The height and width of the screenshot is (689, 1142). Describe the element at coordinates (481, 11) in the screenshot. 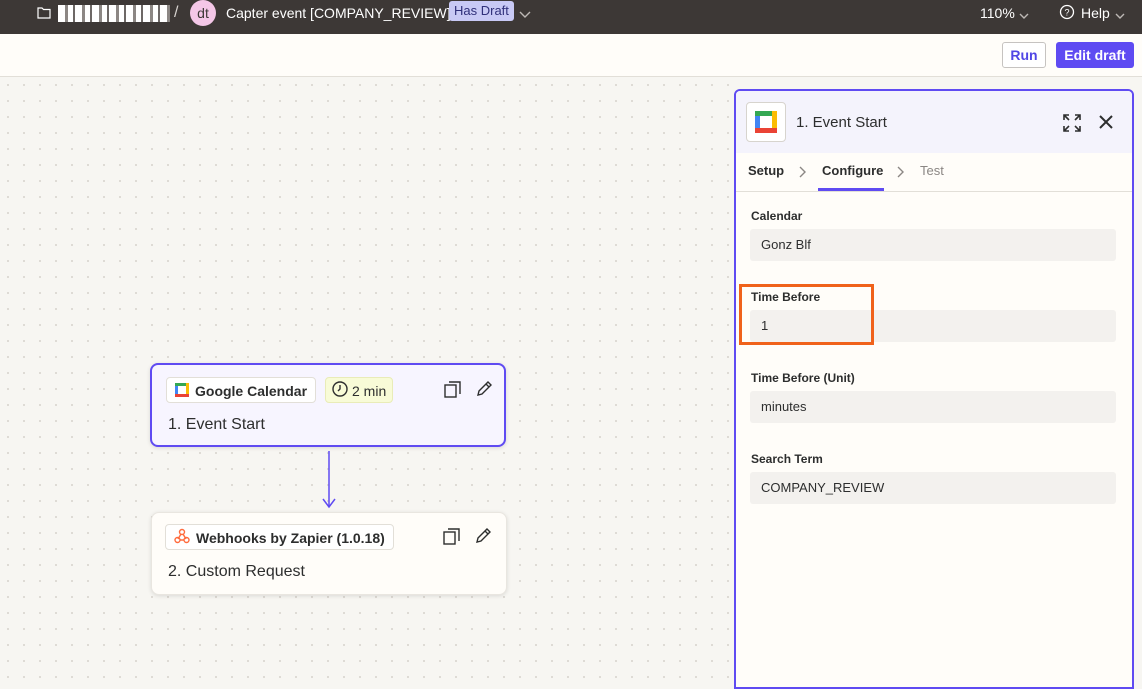

I see `draft-status-badge: Has Draft` at that location.